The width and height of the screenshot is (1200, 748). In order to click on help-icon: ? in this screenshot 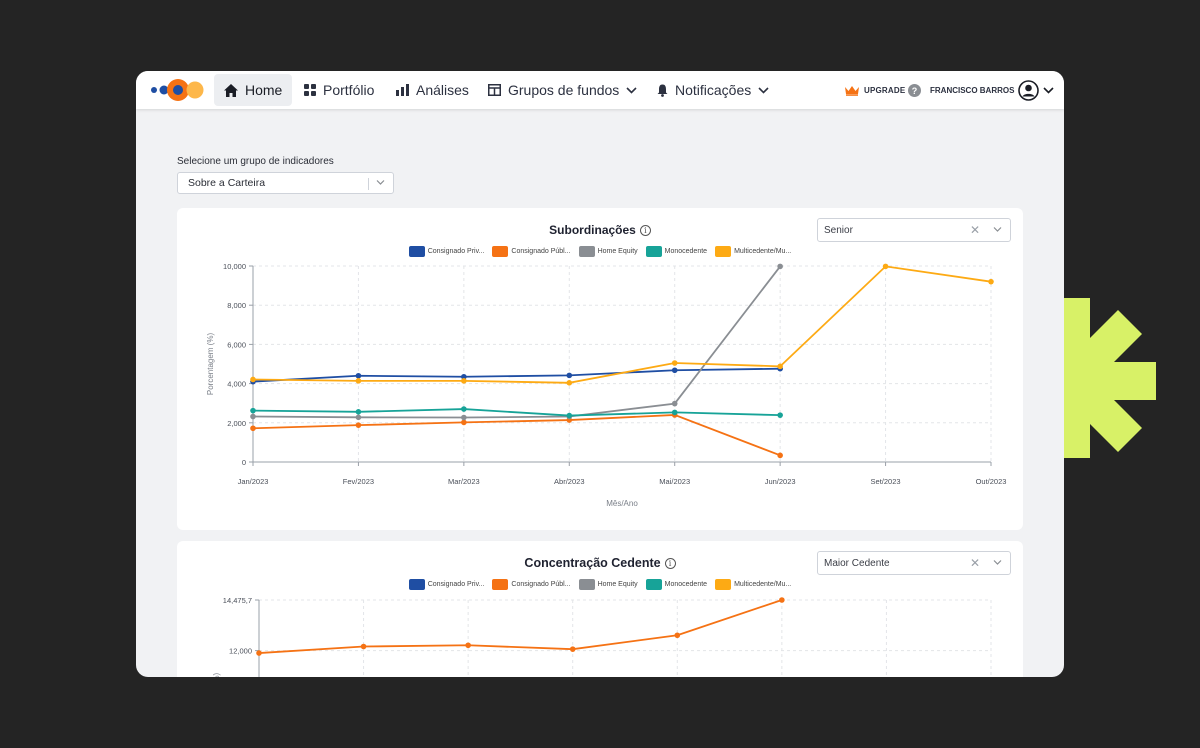, I will do `click(914, 90)`.